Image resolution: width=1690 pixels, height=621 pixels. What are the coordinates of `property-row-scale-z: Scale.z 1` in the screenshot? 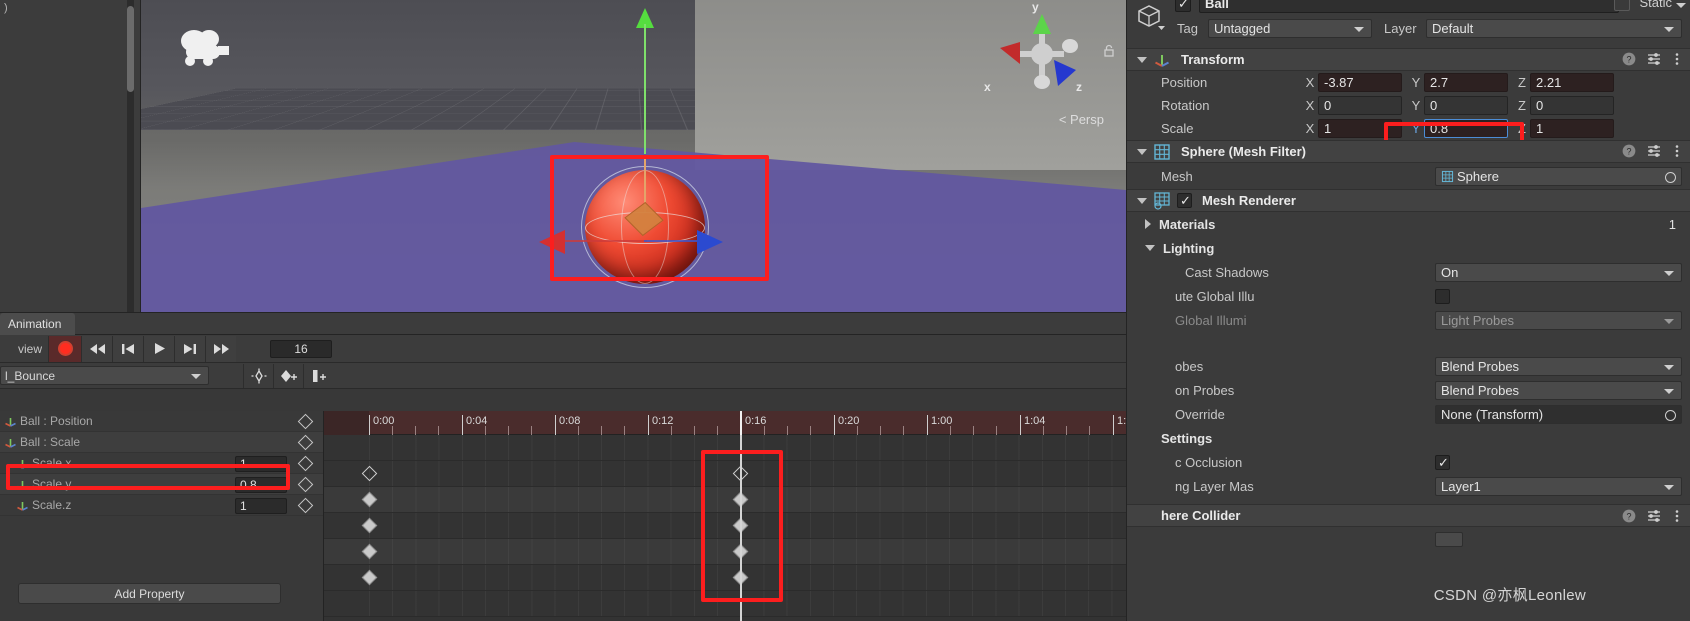 It's located at (161, 505).